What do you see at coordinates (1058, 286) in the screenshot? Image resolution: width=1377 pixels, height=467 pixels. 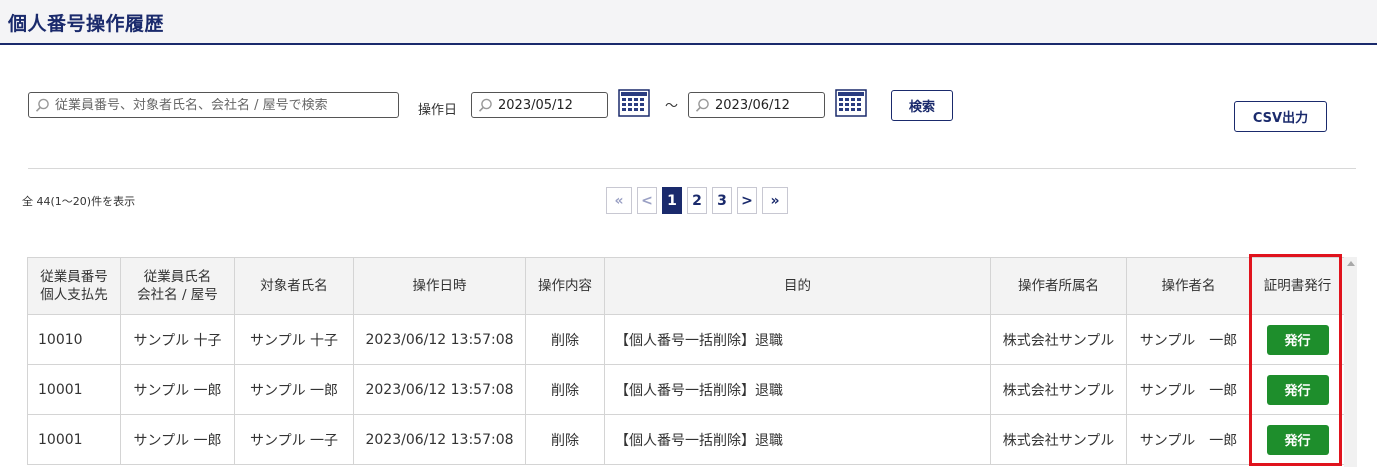 I see `col-header-operator-org: 操作者所属名` at bounding box center [1058, 286].